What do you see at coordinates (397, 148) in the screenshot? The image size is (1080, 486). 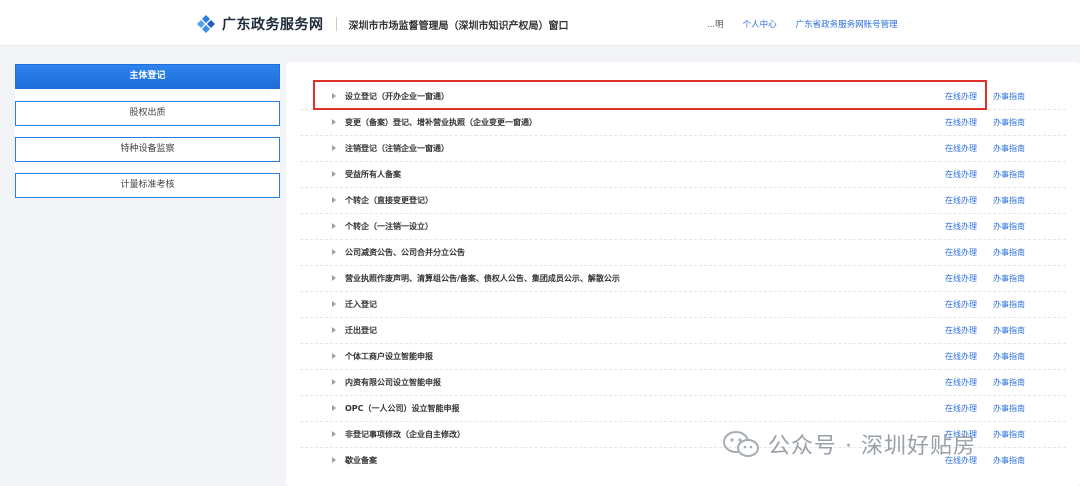 I see `service-title: 注销登记（注销企业一窗通）` at bounding box center [397, 148].